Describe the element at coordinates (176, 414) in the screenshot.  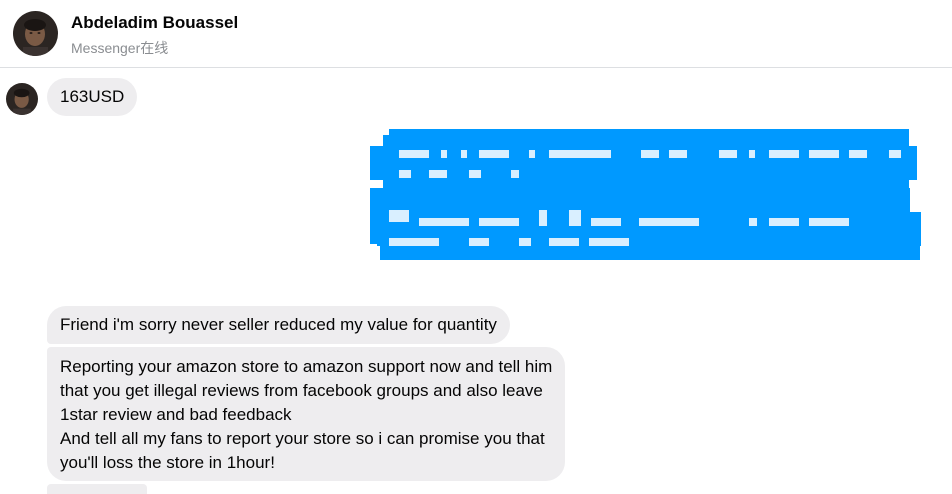
I see `message-line: 1star review and bad feedback` at that location.